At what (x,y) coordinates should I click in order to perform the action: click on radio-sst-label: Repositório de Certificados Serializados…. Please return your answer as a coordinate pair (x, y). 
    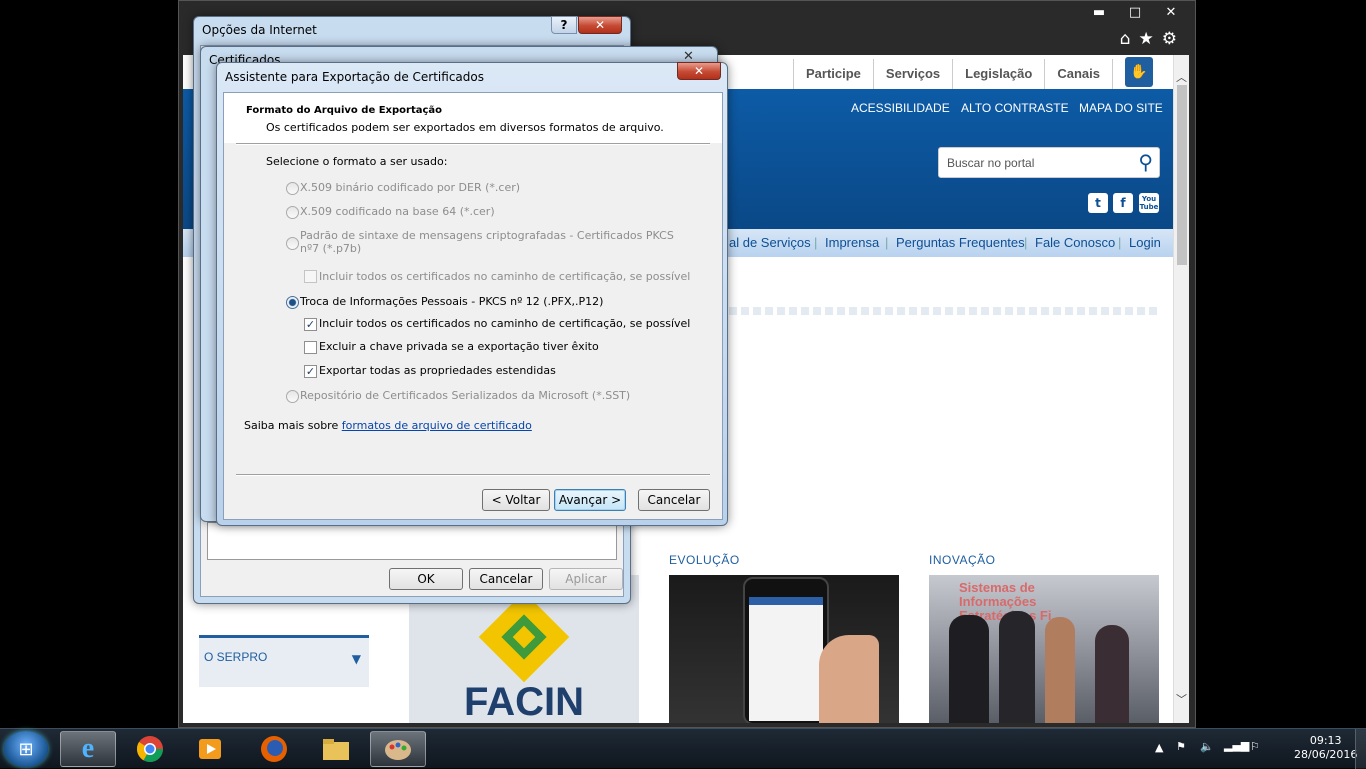
    Looking at the image, I should click on (465, 395).